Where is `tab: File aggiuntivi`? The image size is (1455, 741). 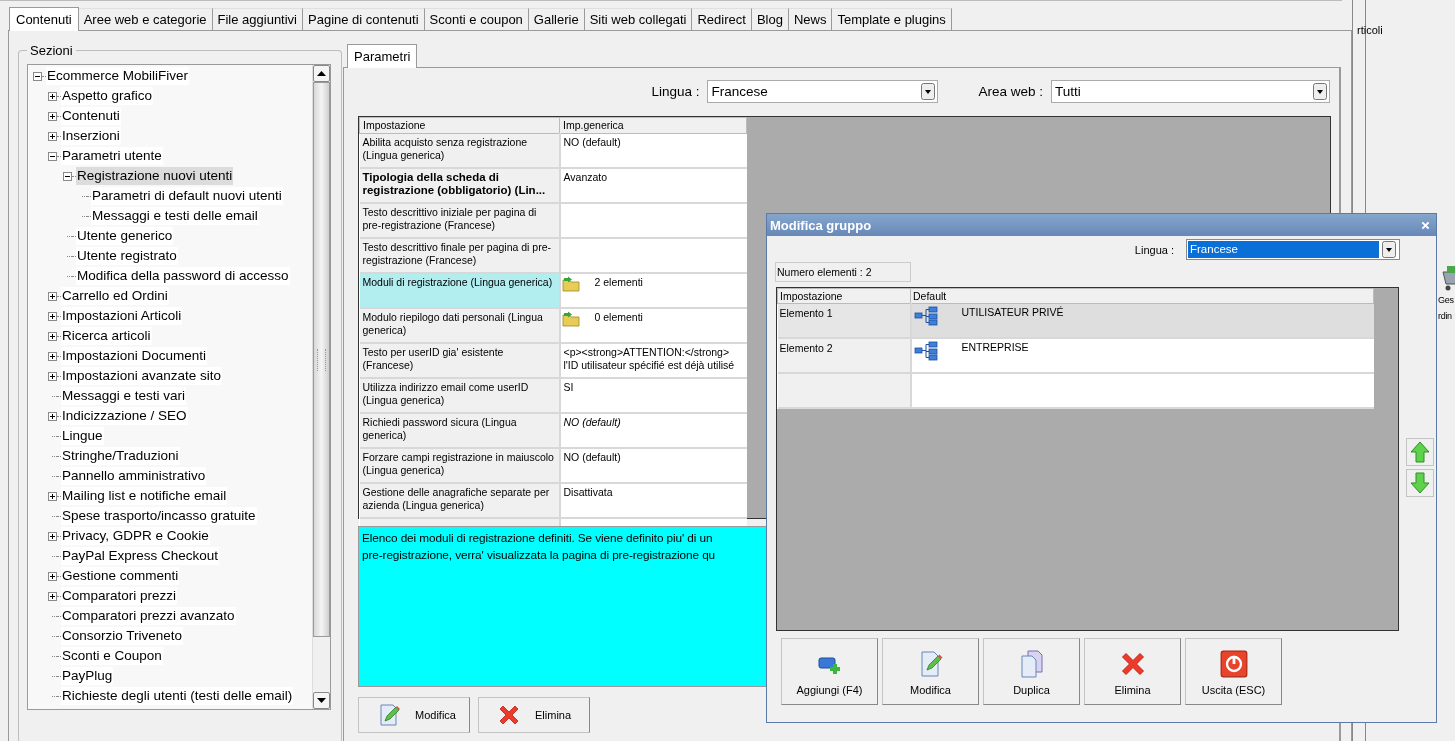
tab: File aggiuntivi is located at coordinates (257, 19).